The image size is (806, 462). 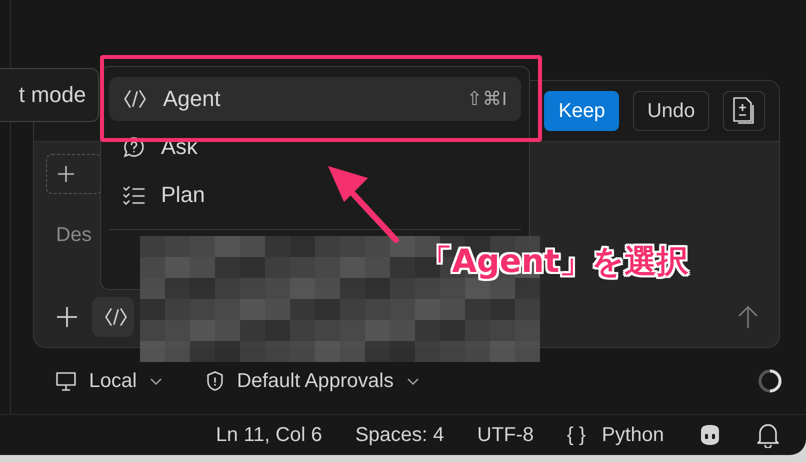 What do you see at coordinates (49, 95) in the screenshot?
I see `tooltip: t mode` at bounding box center [49, 95].